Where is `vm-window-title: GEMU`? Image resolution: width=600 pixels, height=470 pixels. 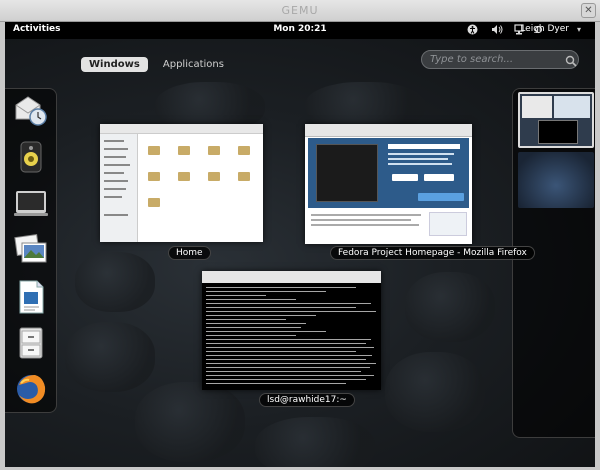
vm-window-title: GEMU is located at coordinates (300, 10).